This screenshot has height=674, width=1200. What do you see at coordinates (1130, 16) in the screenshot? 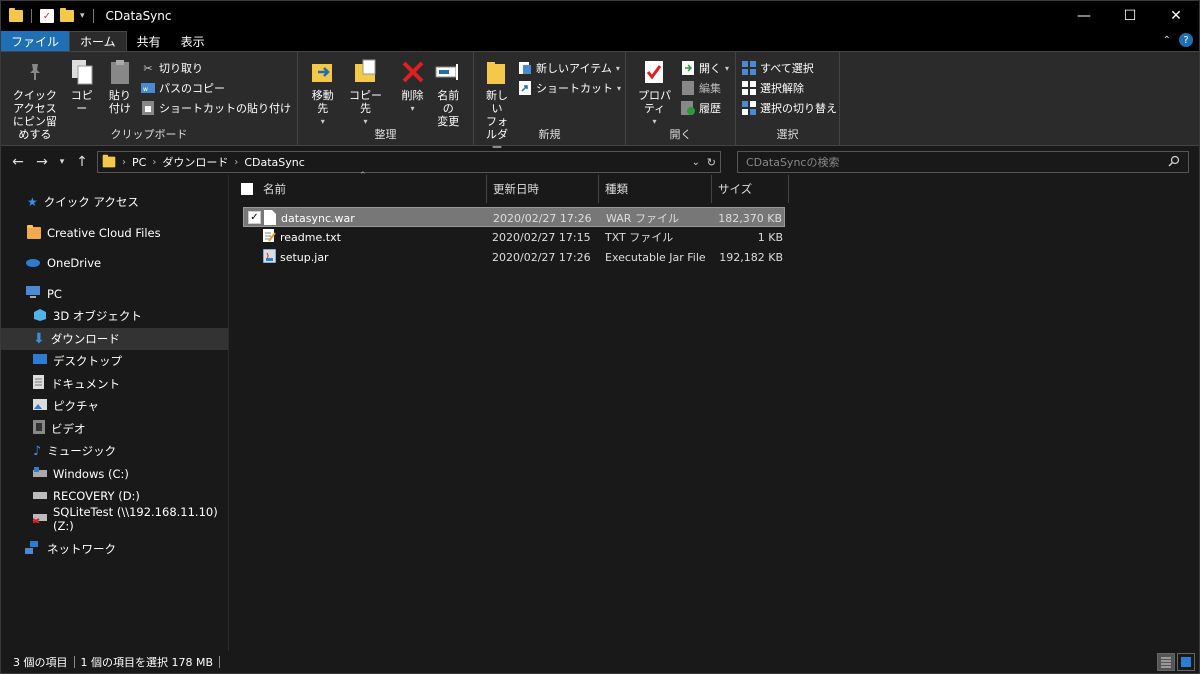
I see `maximize-button: ☐` at bounding box center [1130, 16].